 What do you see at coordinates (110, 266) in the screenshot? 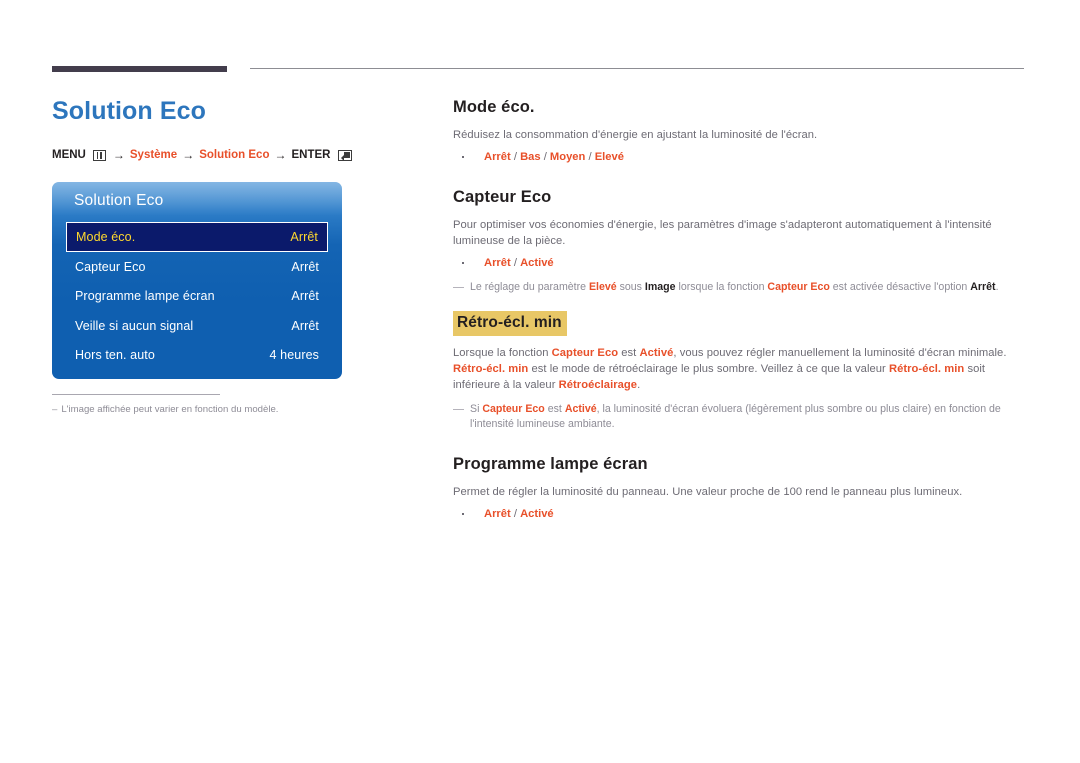
I see `osd-row-label: Capteur Eco` at bounding box center [110, 266].